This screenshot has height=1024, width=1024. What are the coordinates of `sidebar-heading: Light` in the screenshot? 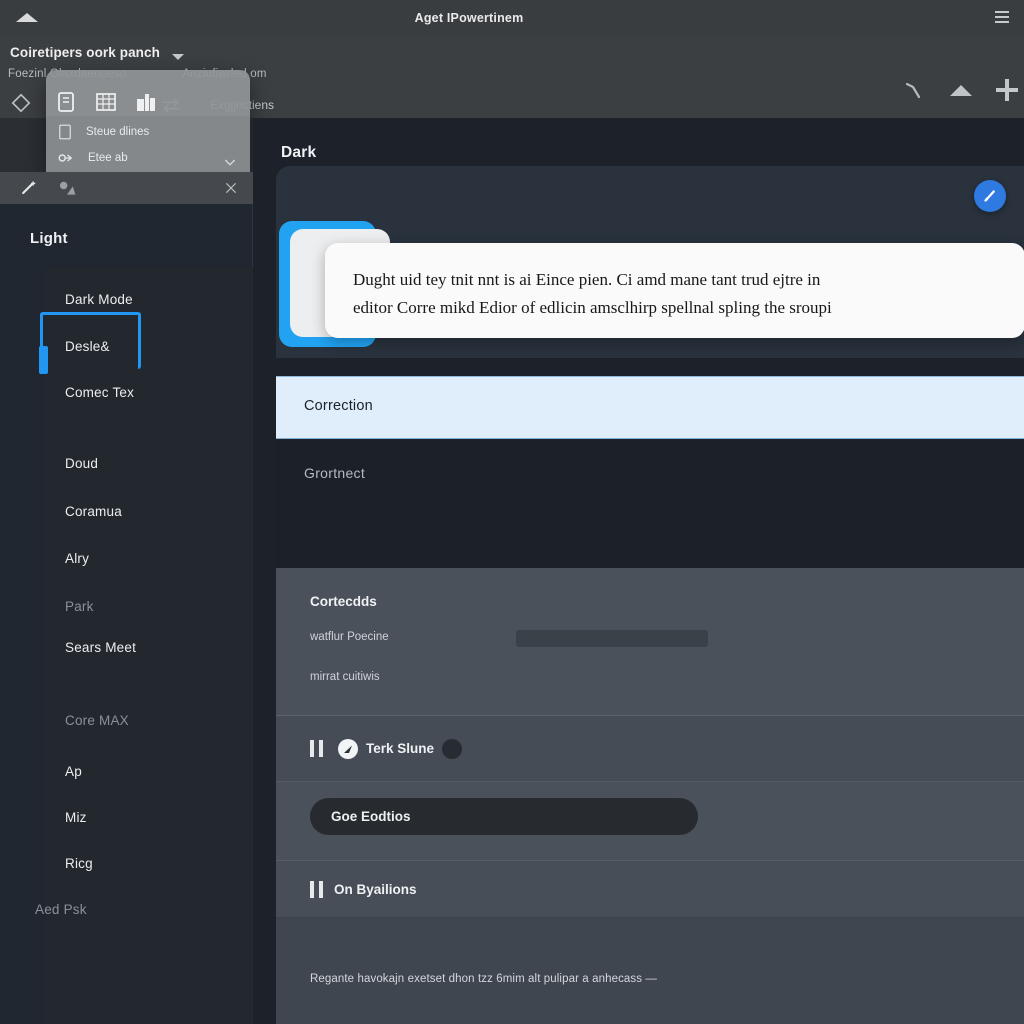 It's located at (49, 238).